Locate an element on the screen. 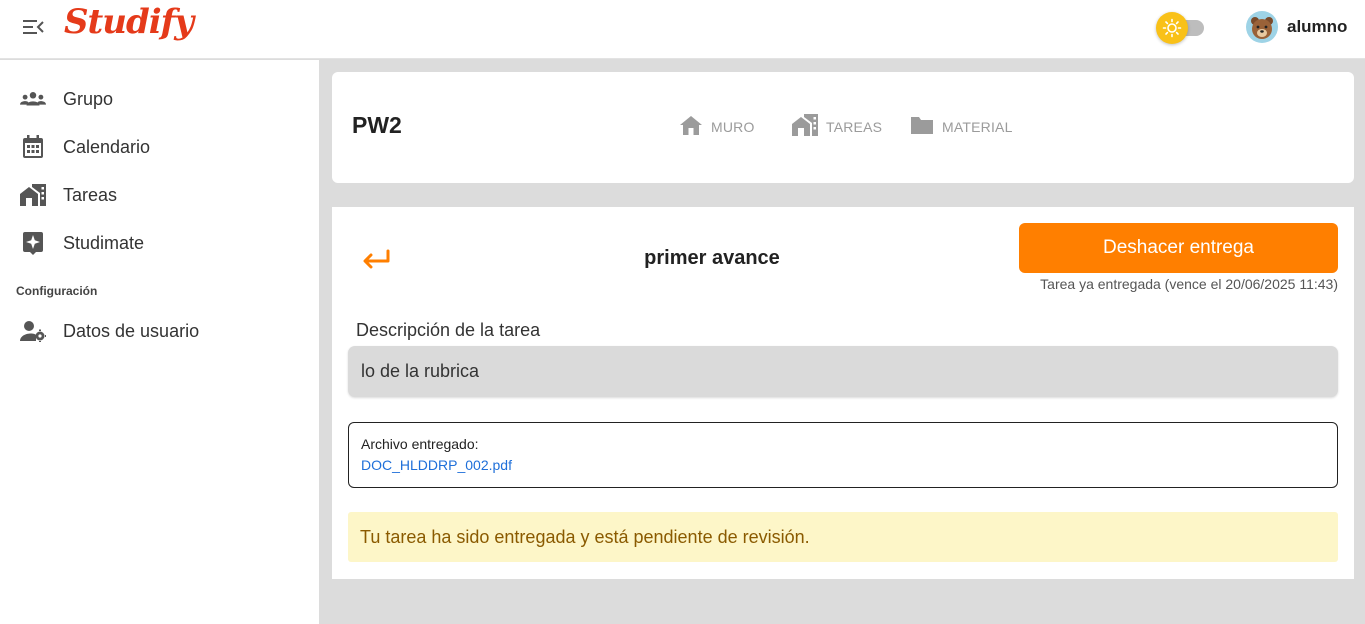 The image size is (1365, 624). task-title: primer avance is located at coordinates (712, 258).